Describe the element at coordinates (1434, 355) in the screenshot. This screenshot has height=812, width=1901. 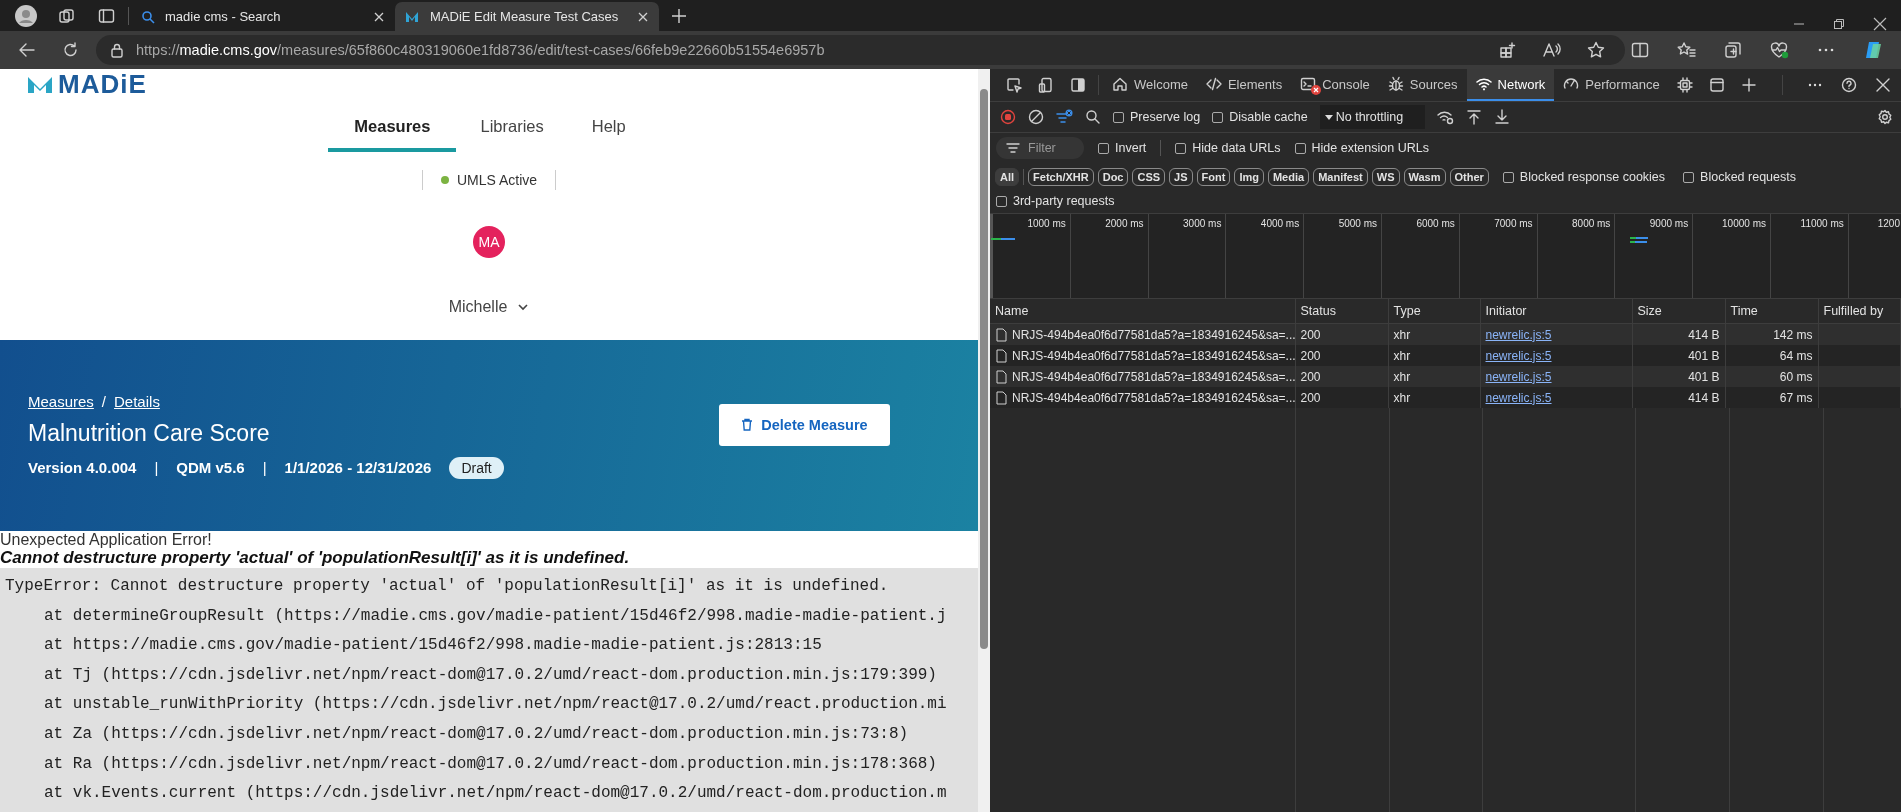
I see `table-cell: xhr` at that location.